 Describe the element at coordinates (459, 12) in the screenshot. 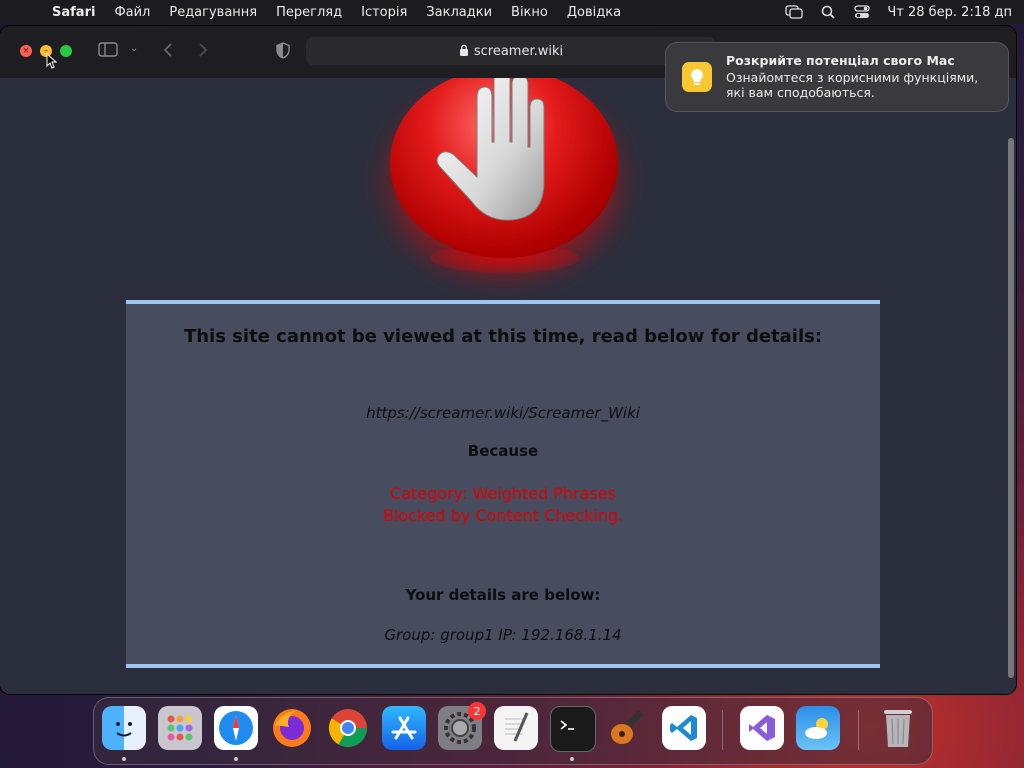

I see `menu-bookmarks: Закладки` at that location.